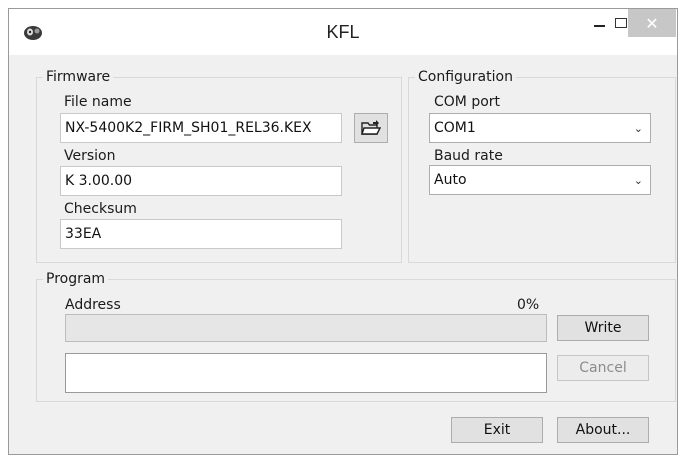 The height and width of the screenshot is (459, 687). I want to click on progress-bar, so click(306, 328).